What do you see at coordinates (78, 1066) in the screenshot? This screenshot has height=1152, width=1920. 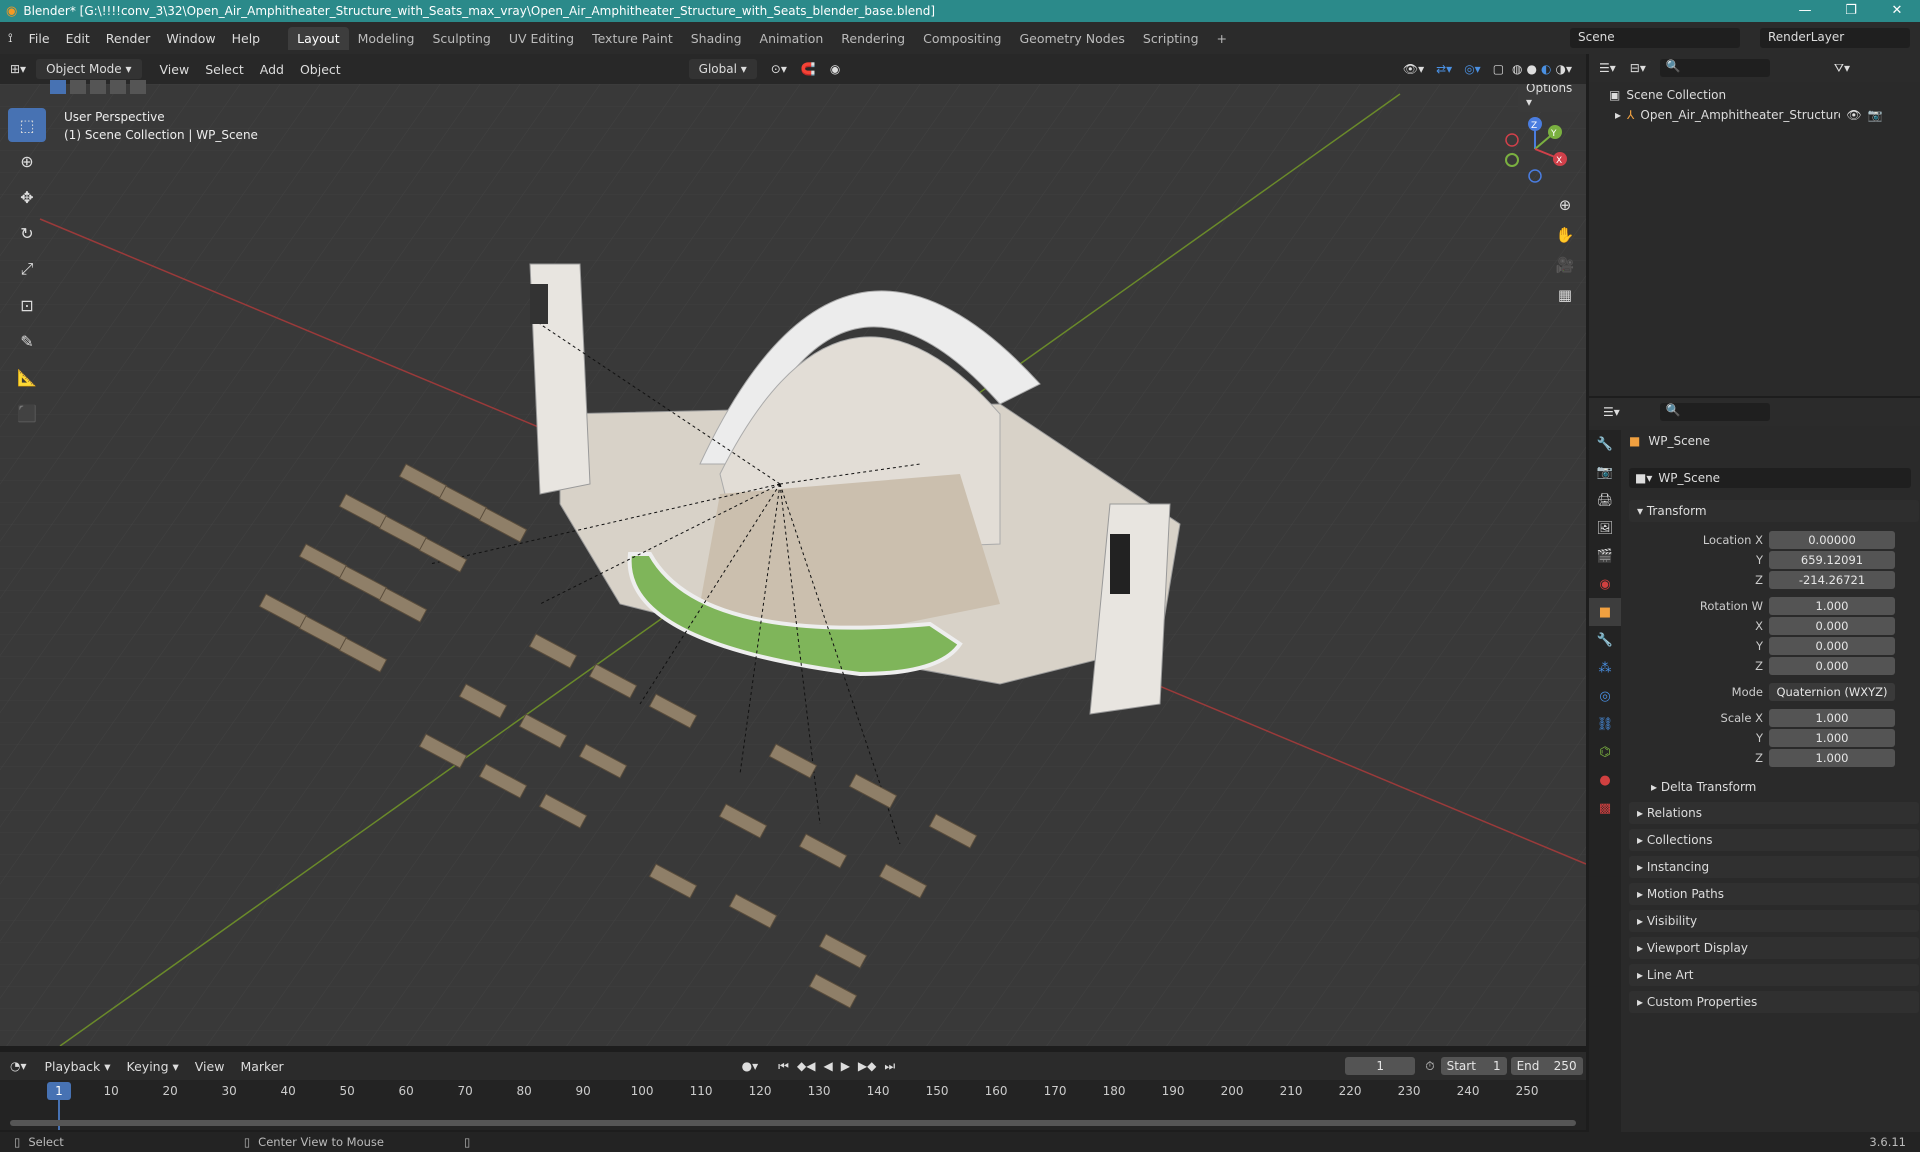 I see `playback-menu: Playback ▾` at bounding box center [78, 1066].